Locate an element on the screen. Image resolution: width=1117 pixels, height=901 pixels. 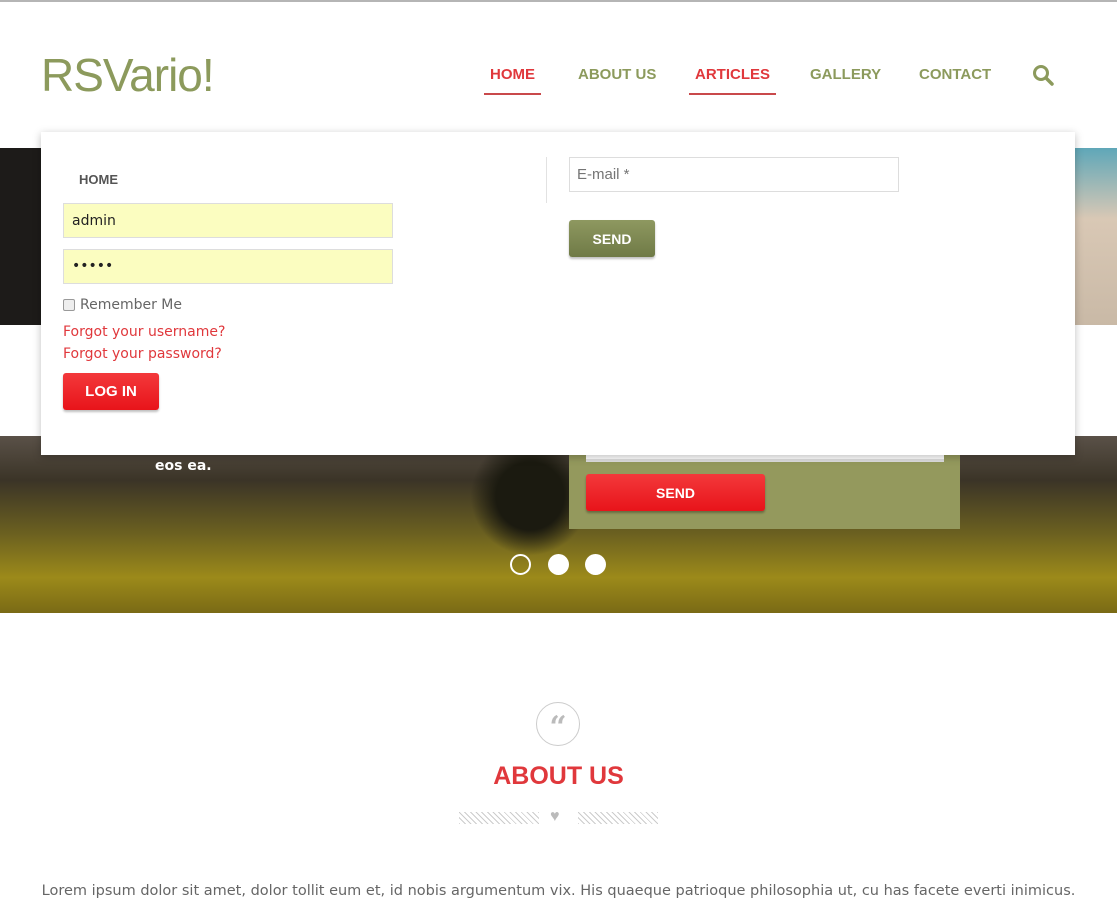
send-button: SEND is located at coordinates (612, 238).